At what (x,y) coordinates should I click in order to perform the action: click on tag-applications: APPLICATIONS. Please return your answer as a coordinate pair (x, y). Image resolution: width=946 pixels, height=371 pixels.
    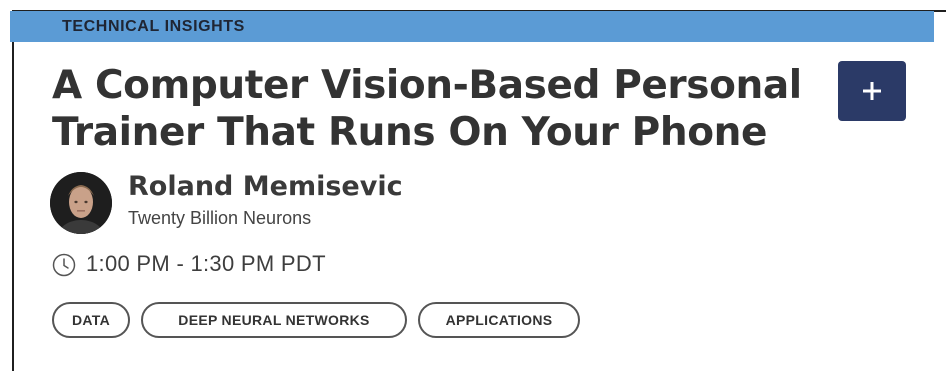
    Looking at the image, I should click on (499, 320).